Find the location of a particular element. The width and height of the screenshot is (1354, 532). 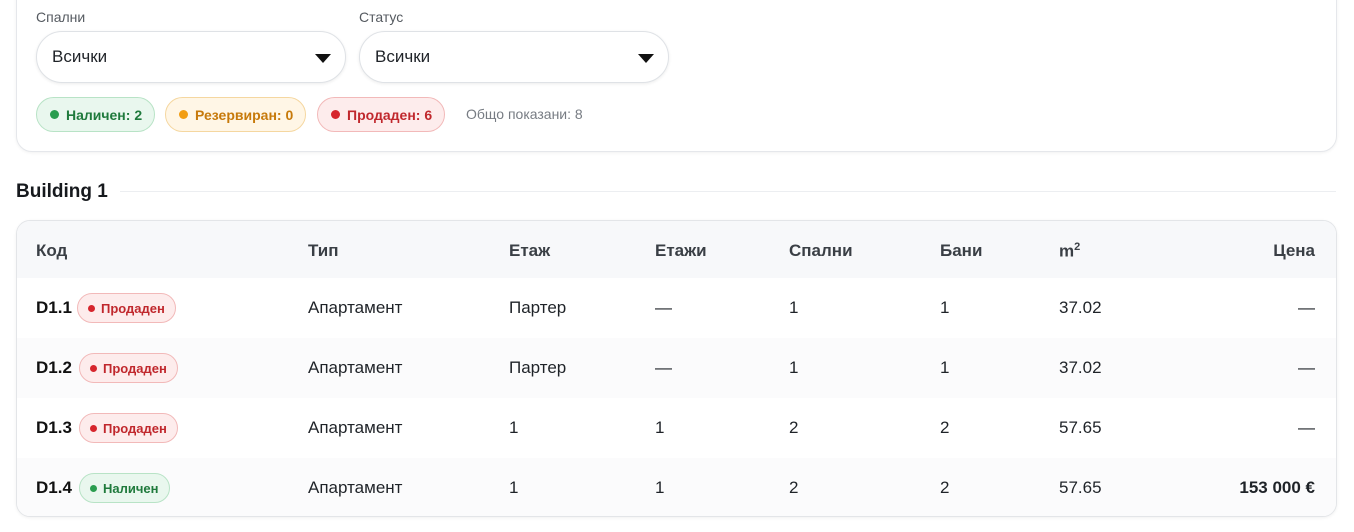

total-shown-text: Общо показани: 8 is located at coordinates (524, 114).